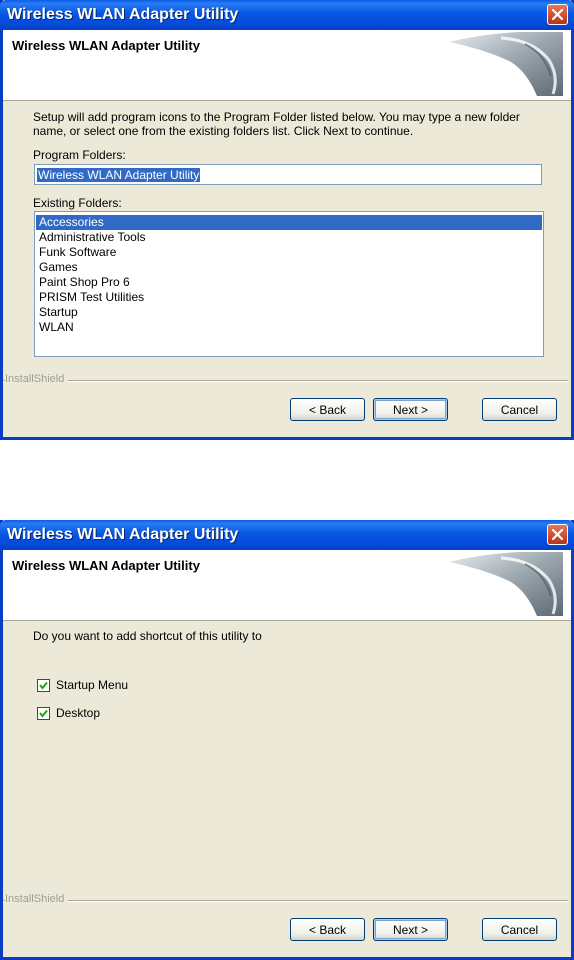  What do you see at coordinates (289, 327) in the screenshot?
I see `list-item: WLAN` at bounding box center [289, 327].